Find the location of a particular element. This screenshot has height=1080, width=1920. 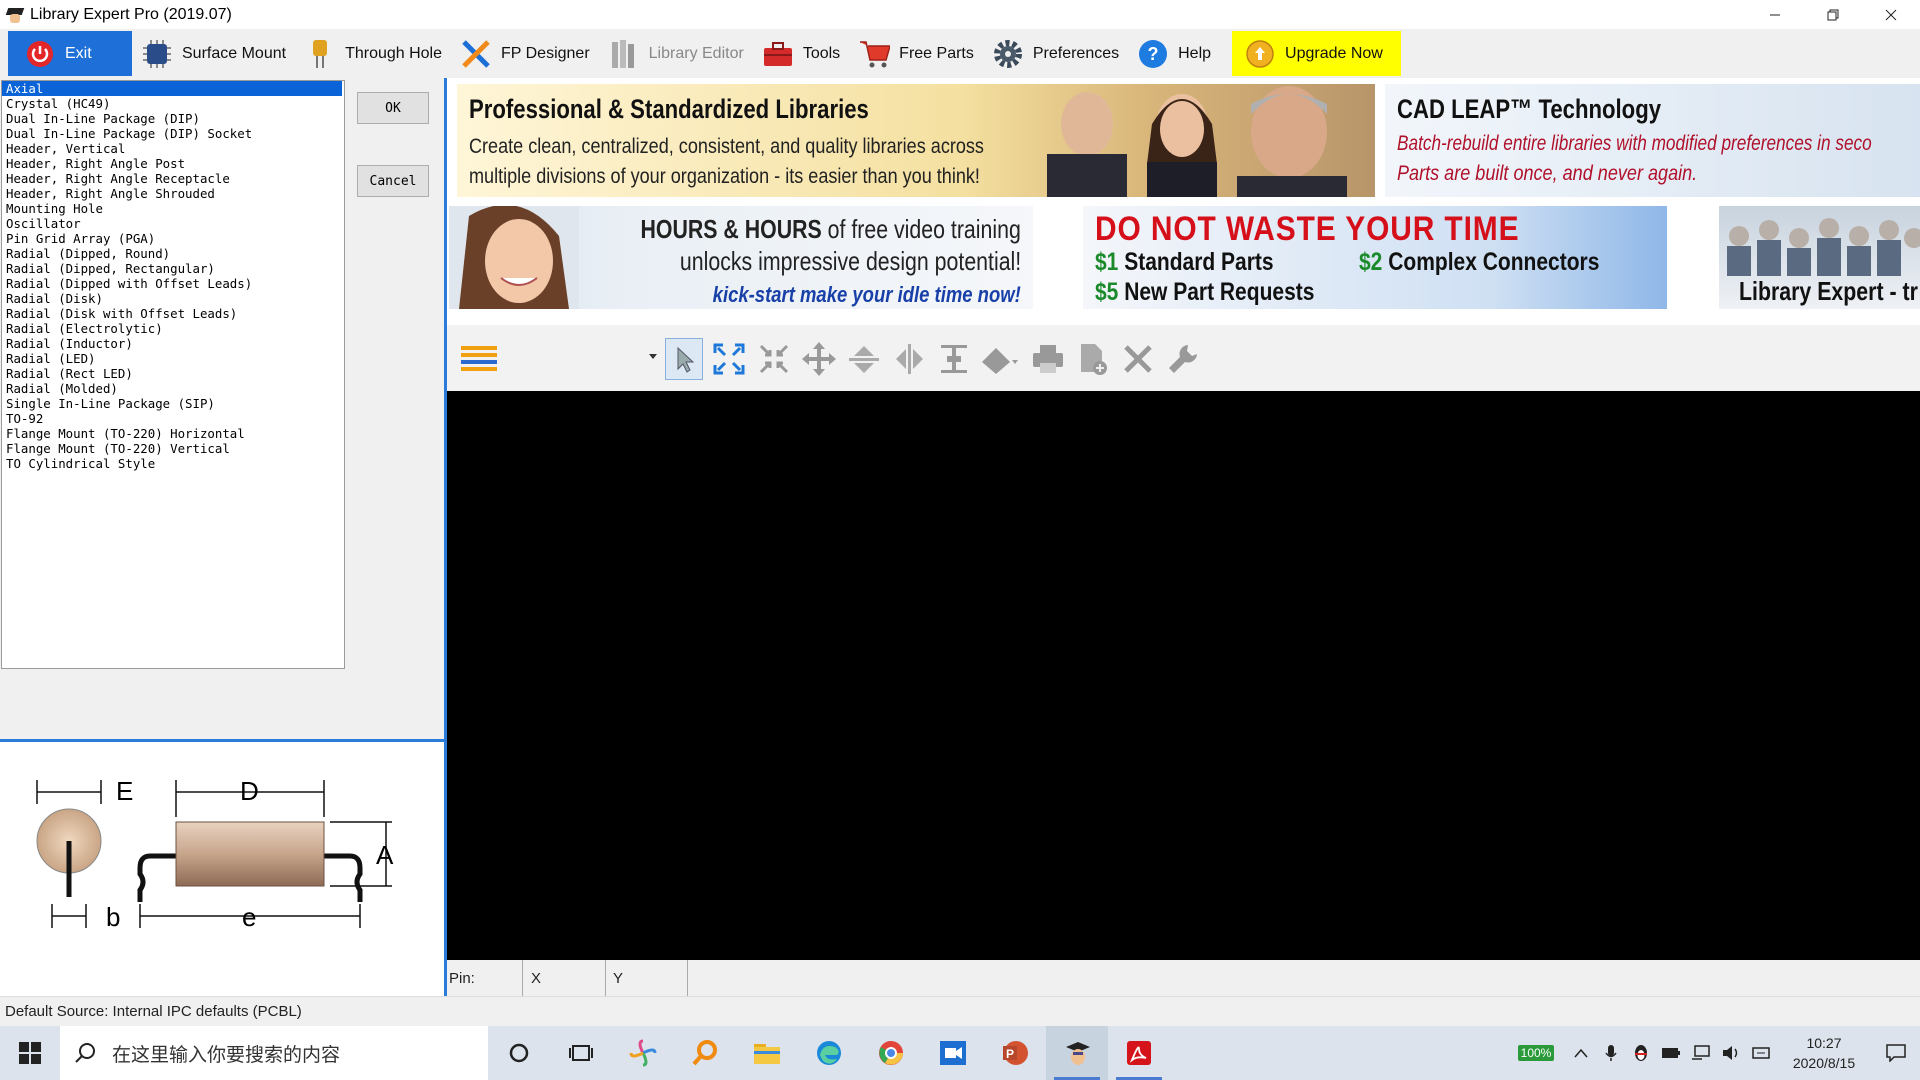

package-list-item: Oscillator is located at coordinates (173, 223).